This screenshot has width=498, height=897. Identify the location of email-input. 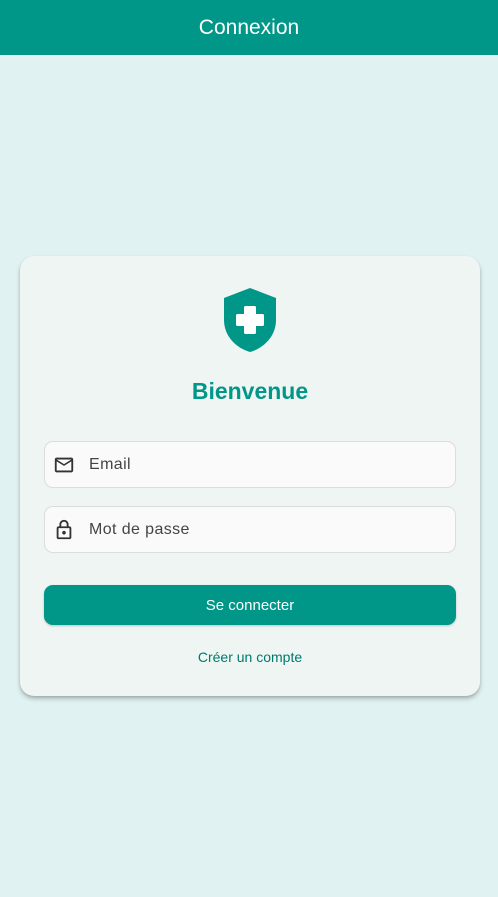
(272, 464).